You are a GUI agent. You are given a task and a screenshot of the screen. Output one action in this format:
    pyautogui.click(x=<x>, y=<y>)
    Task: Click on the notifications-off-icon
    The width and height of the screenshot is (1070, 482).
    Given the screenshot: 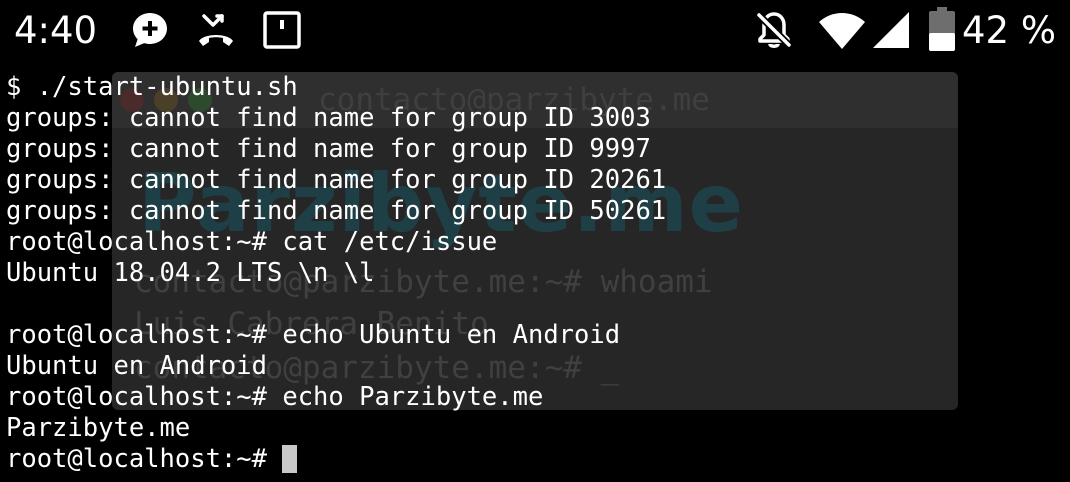 What is the action you would take?
    pyautogui.click(x=774, y=30)
    